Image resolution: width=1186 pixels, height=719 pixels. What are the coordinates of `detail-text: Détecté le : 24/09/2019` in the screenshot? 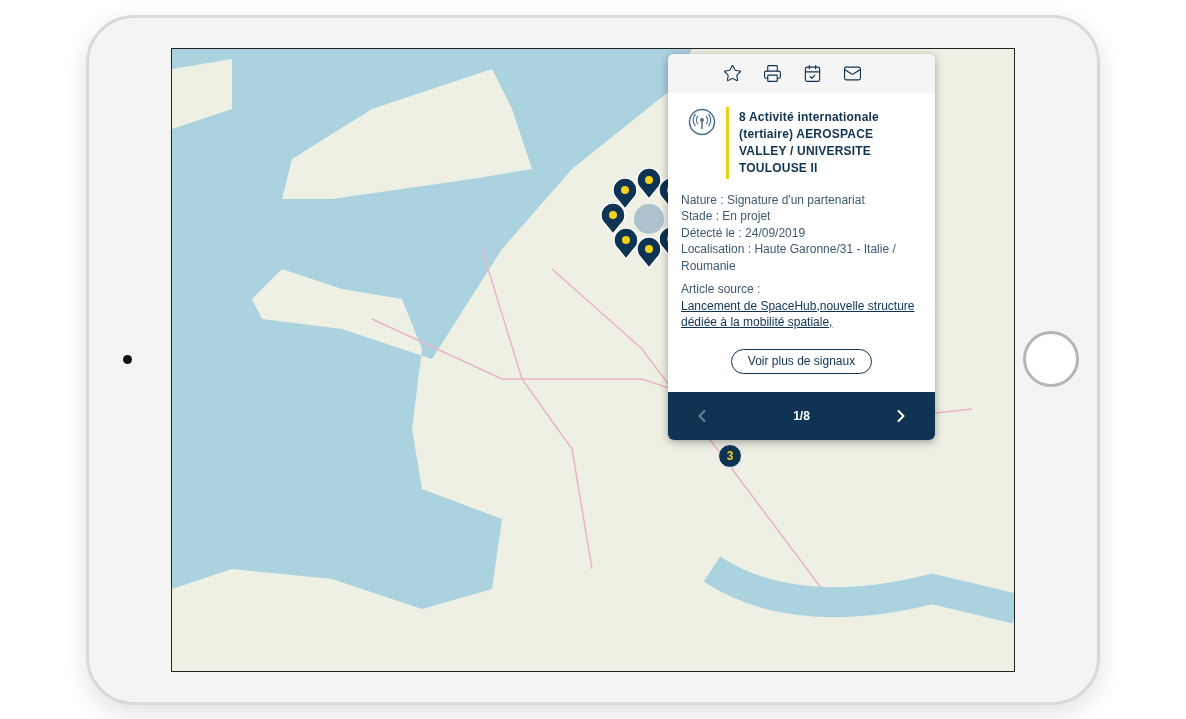 It's located at (744, 232).